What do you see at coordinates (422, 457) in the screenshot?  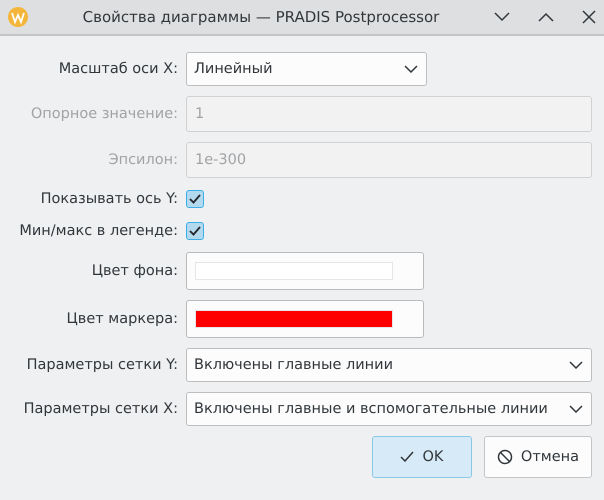 I see `ok-button: OK` at bounding box center [422, 457].